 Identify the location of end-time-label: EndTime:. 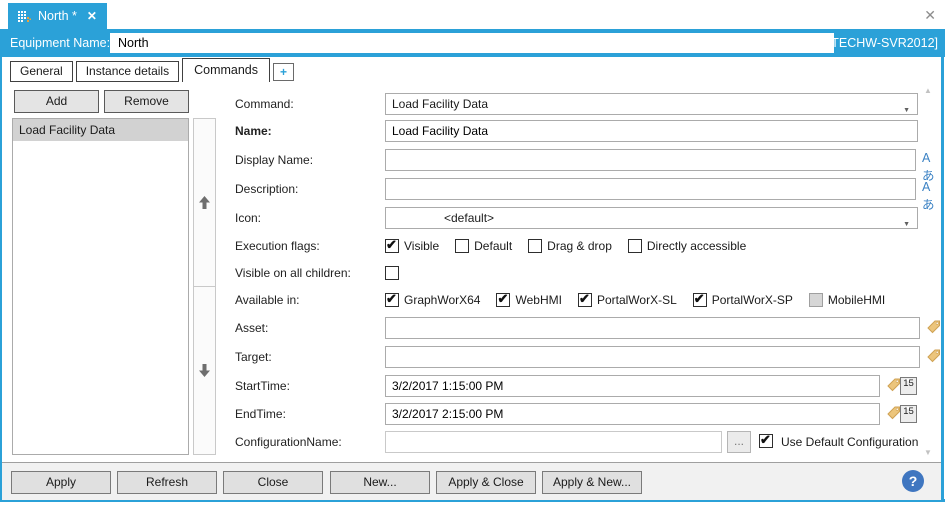
(260, 414).